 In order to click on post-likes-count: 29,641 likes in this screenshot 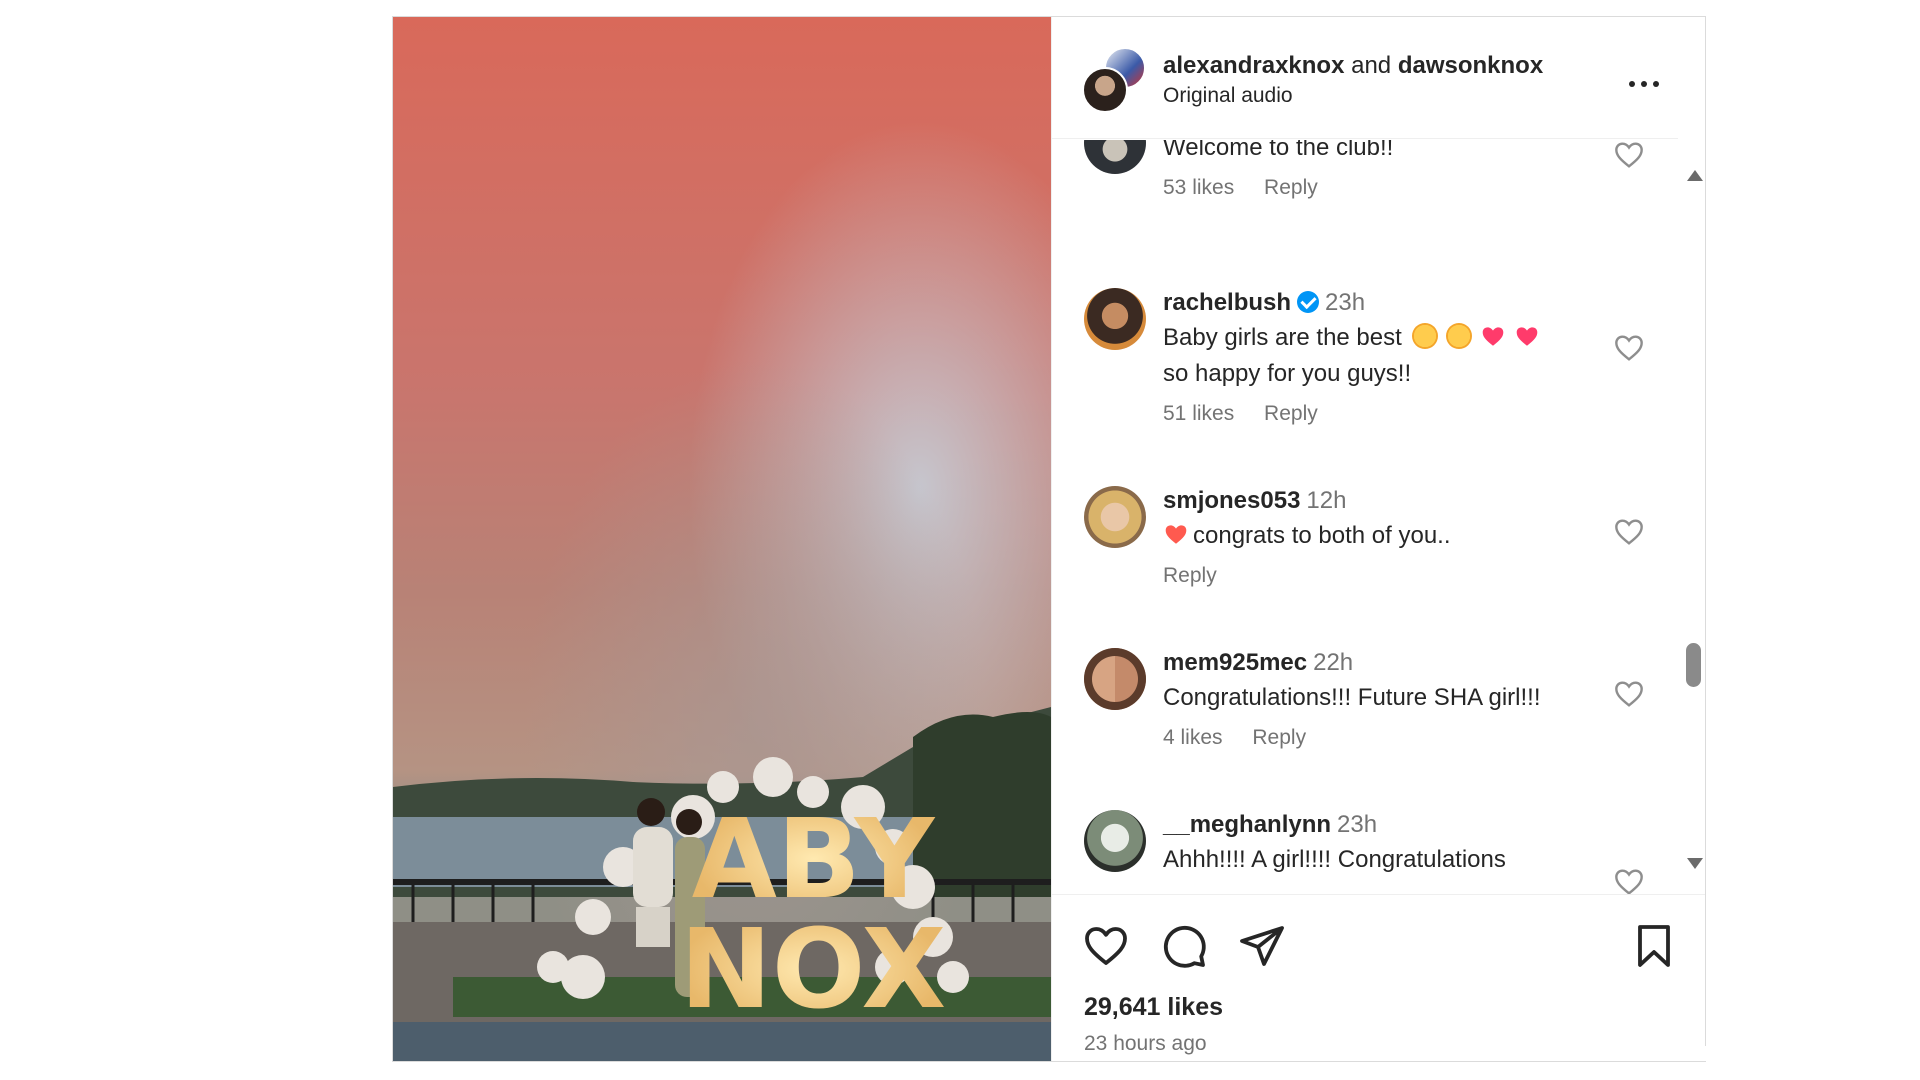, I will do `click(1153, 1007)`.